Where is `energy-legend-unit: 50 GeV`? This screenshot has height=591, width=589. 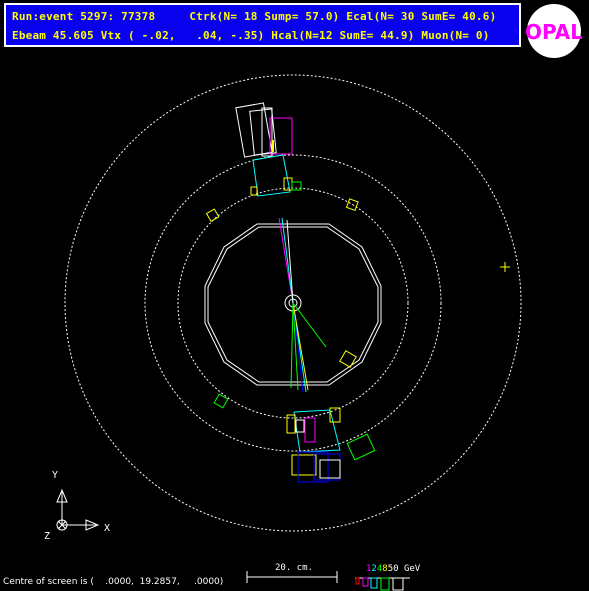
energy-legend-unit: 50 GeV is located at coordinates (404, 569).